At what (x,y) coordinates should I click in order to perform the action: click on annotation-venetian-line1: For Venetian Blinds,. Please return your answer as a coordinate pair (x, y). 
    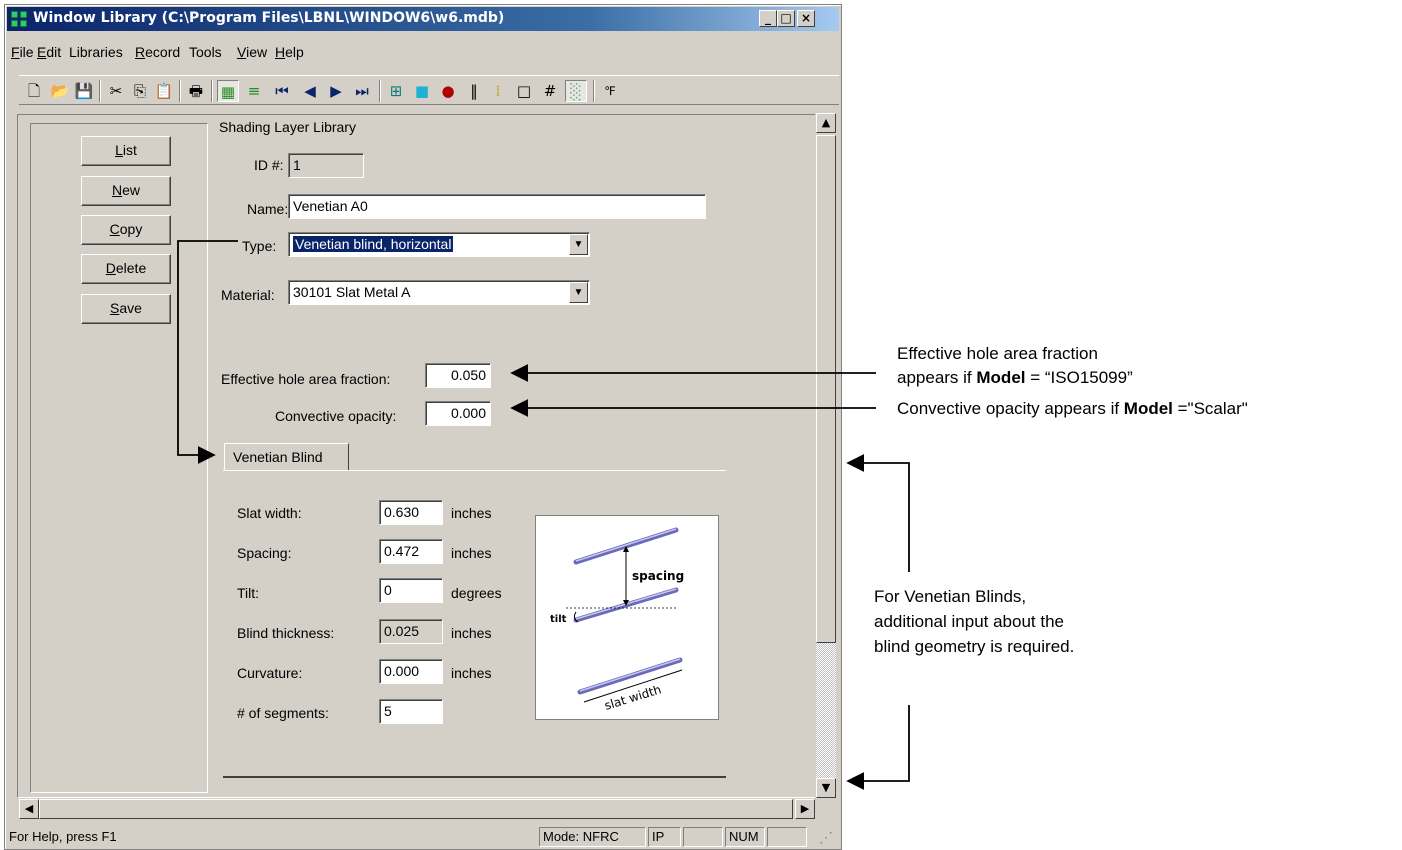
    Looking at the image, I should click on (950, 596).